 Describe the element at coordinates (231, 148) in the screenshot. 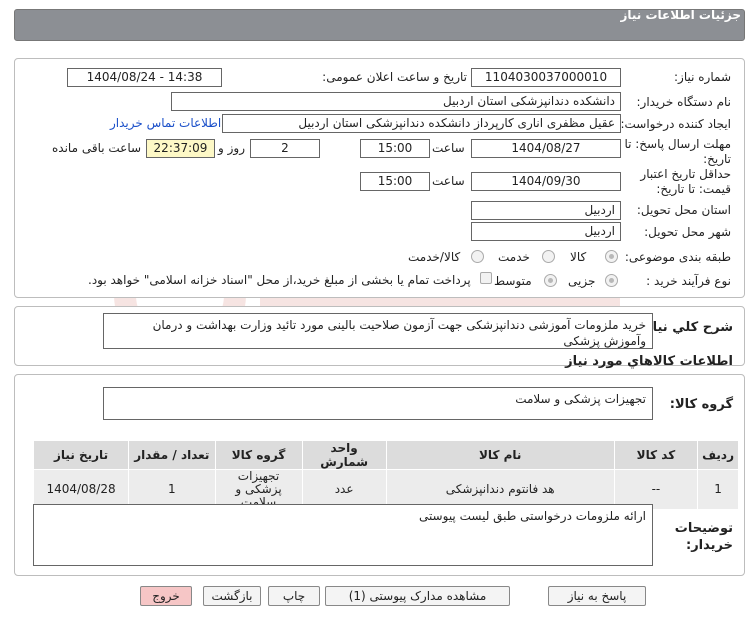

I see `days-label: روز و` at that location.